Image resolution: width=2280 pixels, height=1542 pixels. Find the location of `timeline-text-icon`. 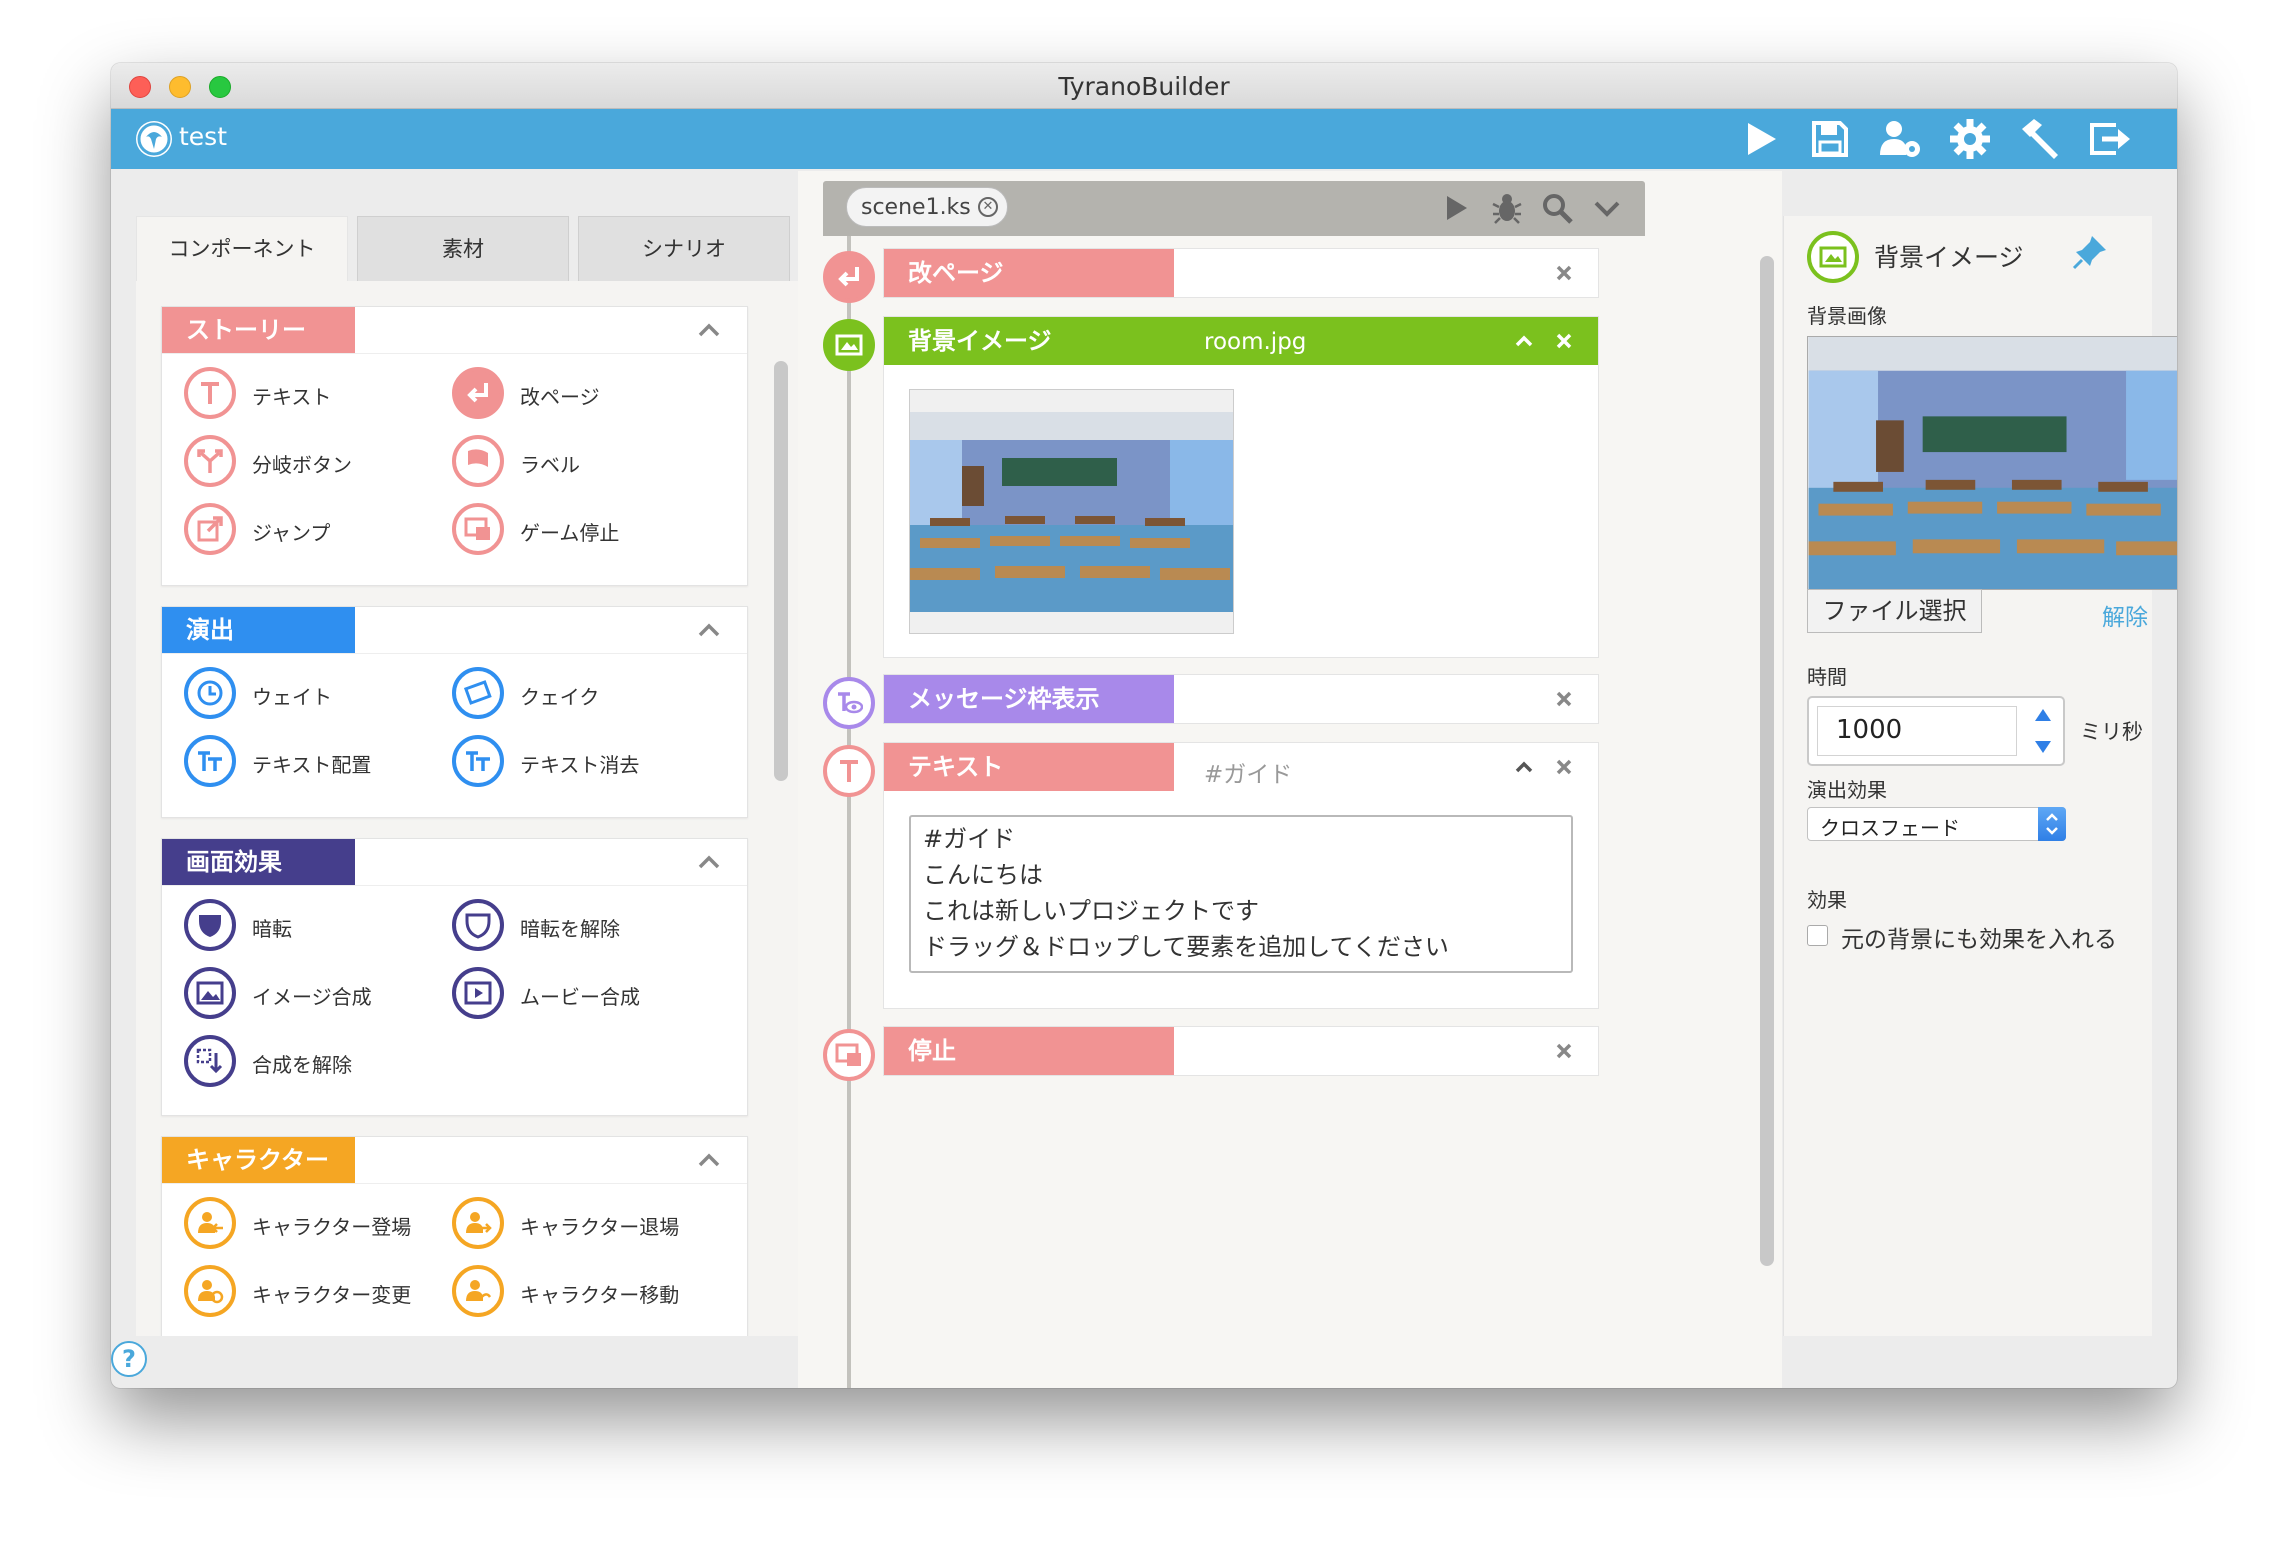

timeline-text-icon is located at coordinates (849, 771).